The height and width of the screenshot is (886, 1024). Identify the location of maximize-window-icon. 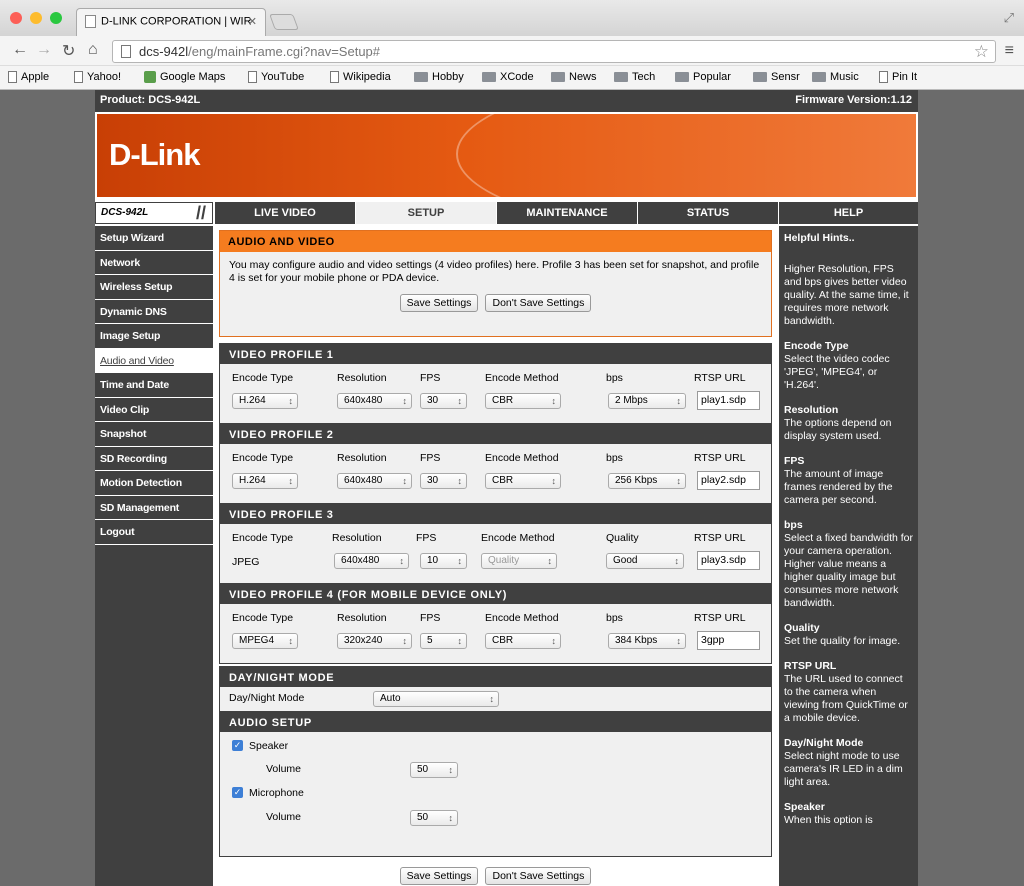
(56, 18).